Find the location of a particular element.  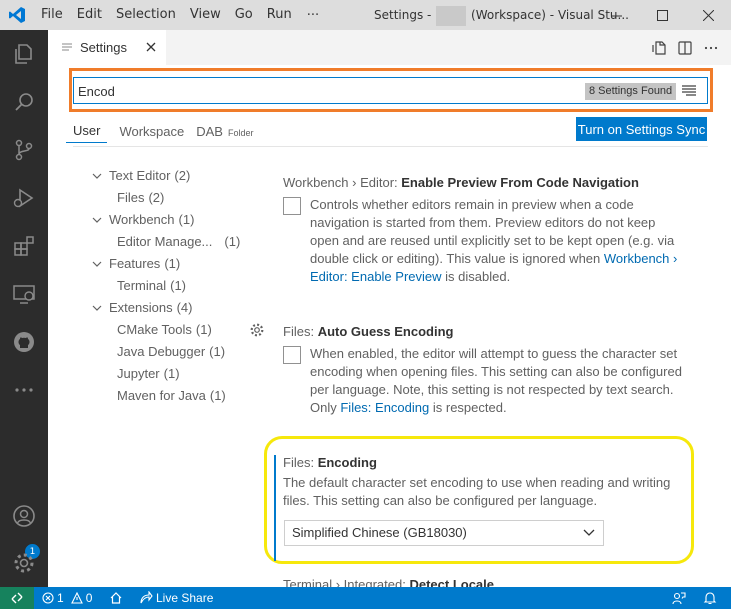

encoding-select: Simplified Chinese (GB18030) is located at coordinates (444, 533).